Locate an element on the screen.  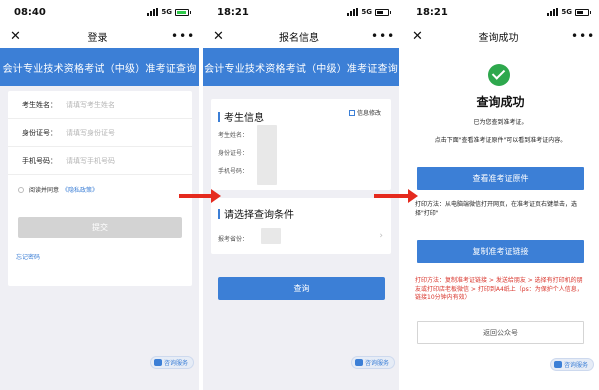
edit-icon is located at coordinates (351, 112).